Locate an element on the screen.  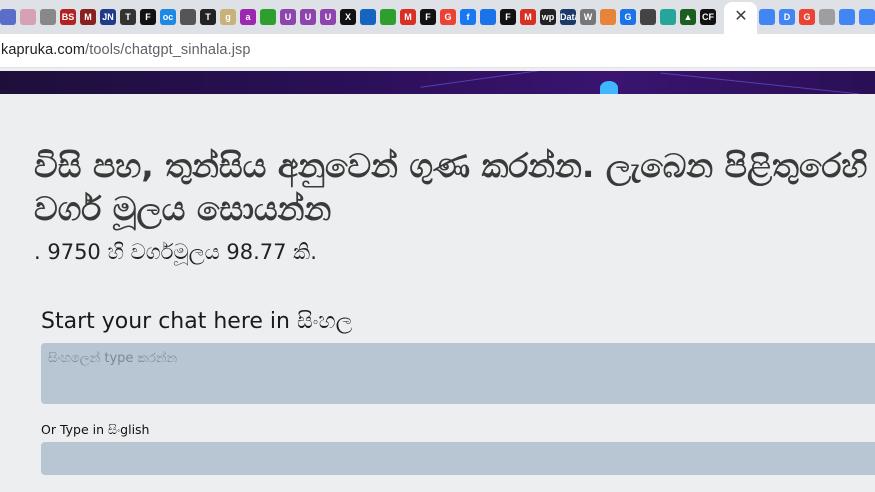
circle-icon is located at coordinates (608, 17).